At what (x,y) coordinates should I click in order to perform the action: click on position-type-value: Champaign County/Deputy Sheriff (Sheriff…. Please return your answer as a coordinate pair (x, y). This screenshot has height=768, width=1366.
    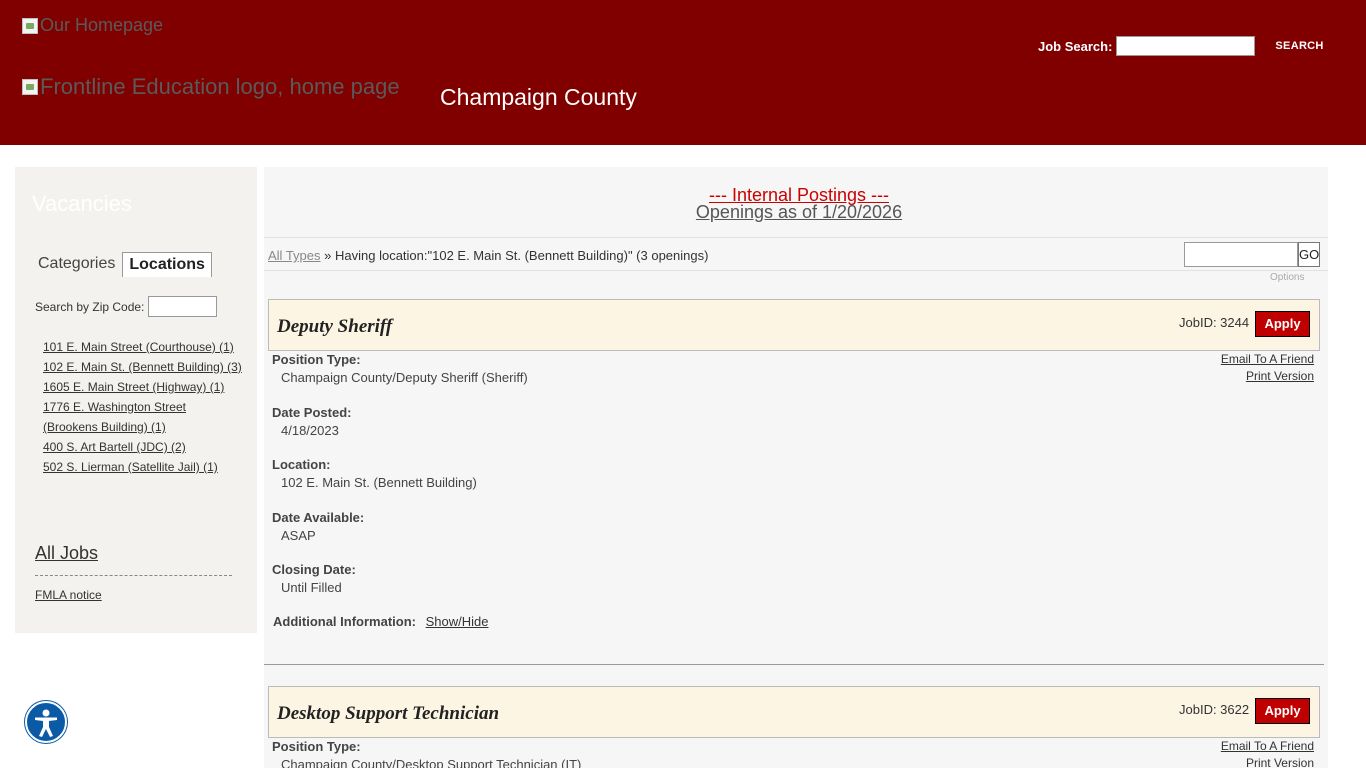
    Looking at the image, I should click on (404, 377).